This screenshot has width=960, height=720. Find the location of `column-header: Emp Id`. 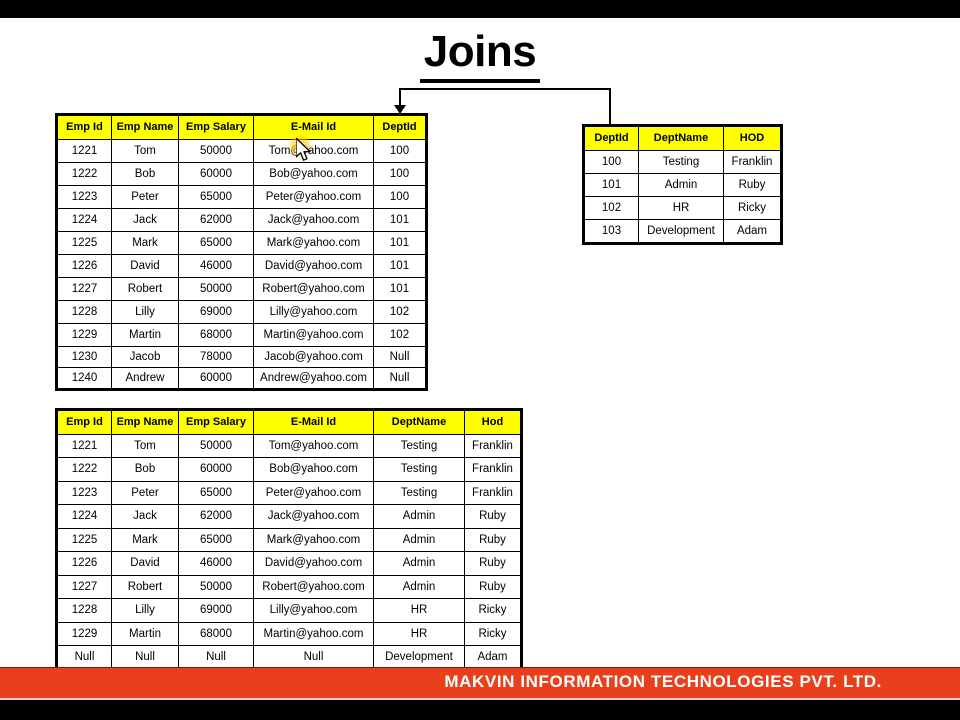

column-header: Emp Id is located at coordinates (84, 422).